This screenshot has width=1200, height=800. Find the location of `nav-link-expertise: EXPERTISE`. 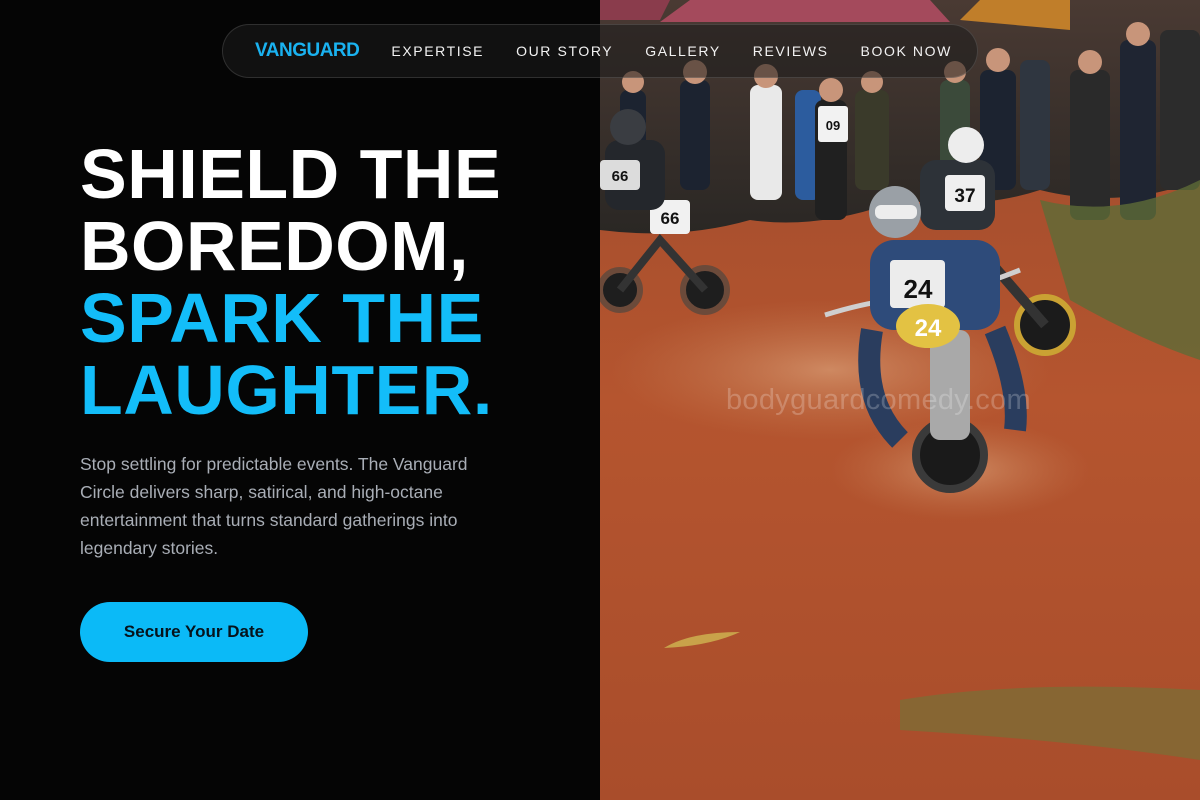

nav-link-expertise: EXPERTISE is located at coordinates (437, 51).